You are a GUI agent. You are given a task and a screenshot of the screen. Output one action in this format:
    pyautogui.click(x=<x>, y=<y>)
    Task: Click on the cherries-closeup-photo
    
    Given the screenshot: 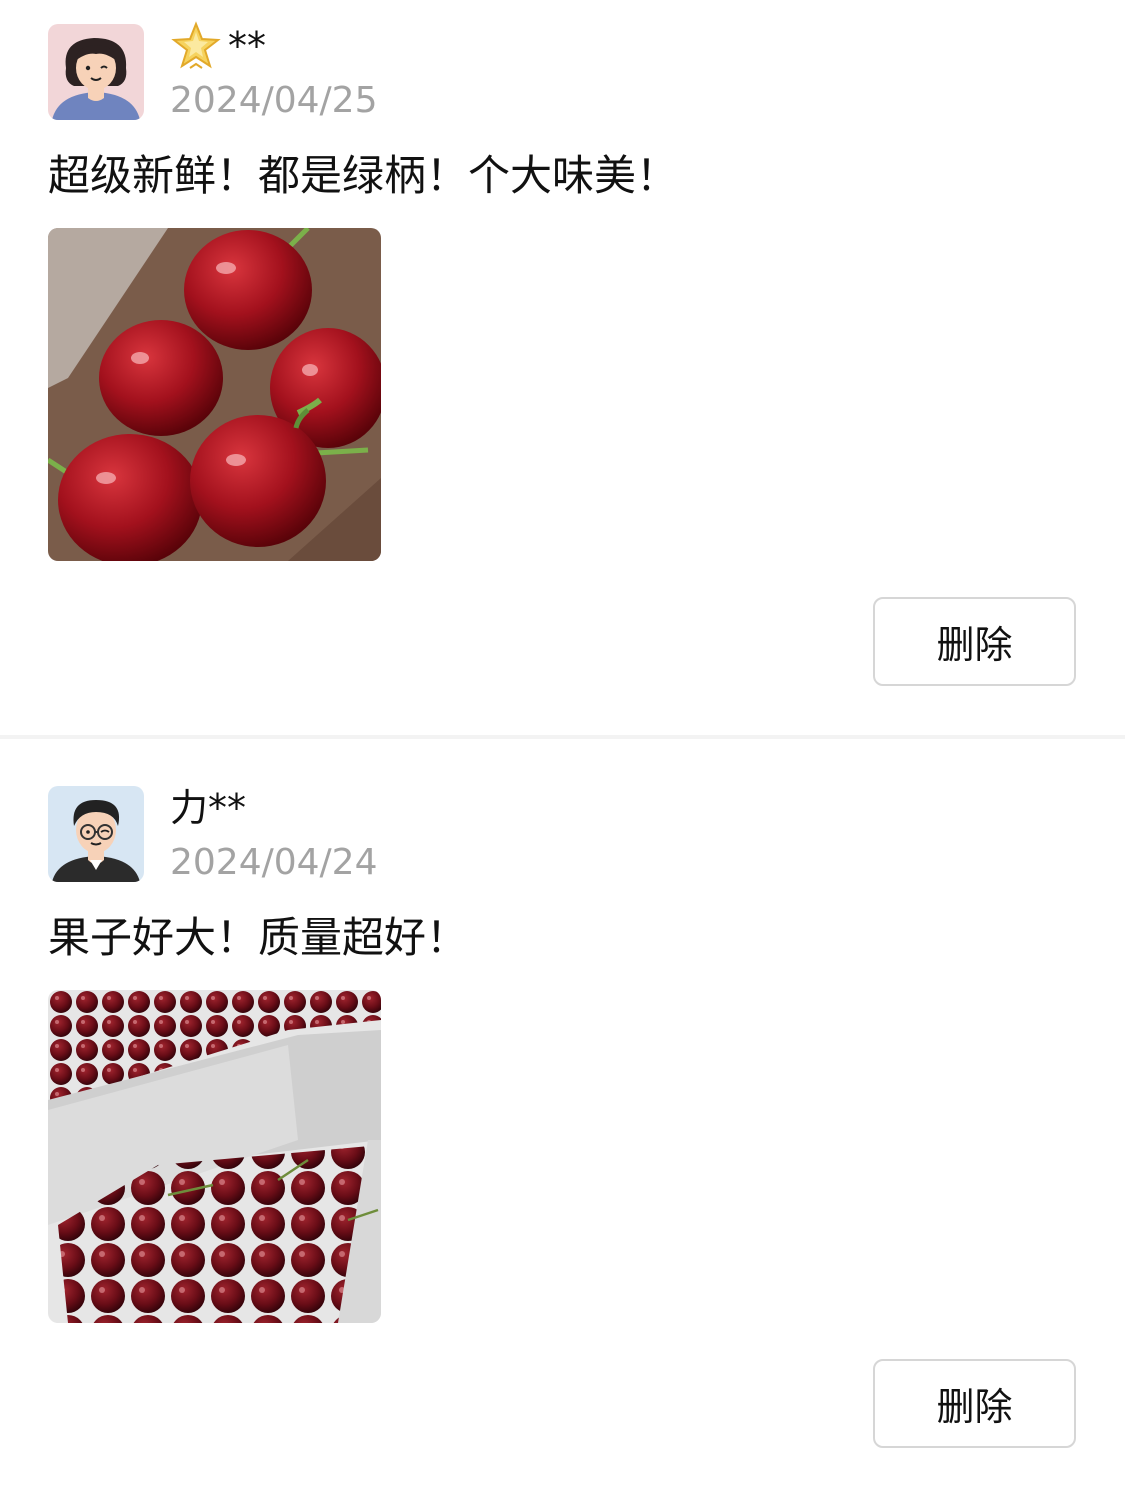 What is the action you would take?
    pyautogui.click(x=214, y=394)
    